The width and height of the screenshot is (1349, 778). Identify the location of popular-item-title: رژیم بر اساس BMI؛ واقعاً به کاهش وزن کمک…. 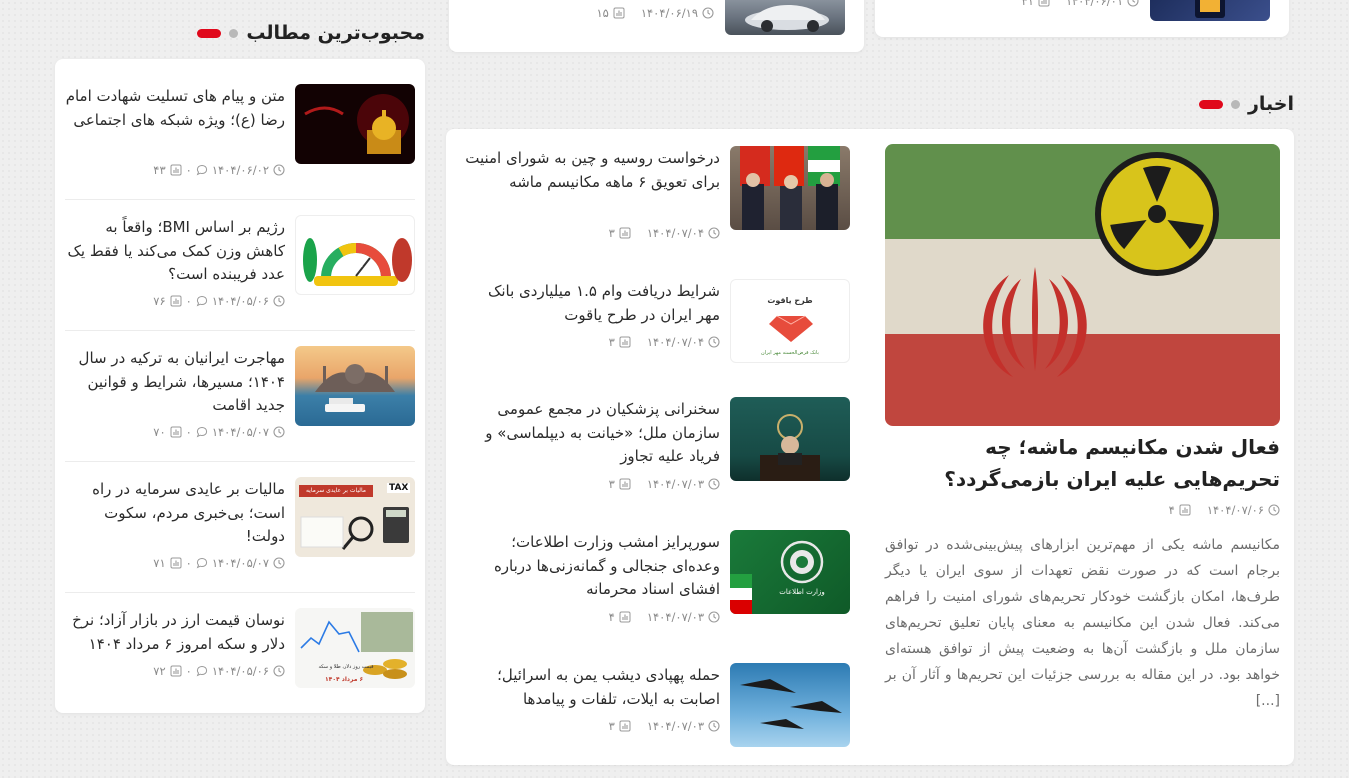
(175, 251).